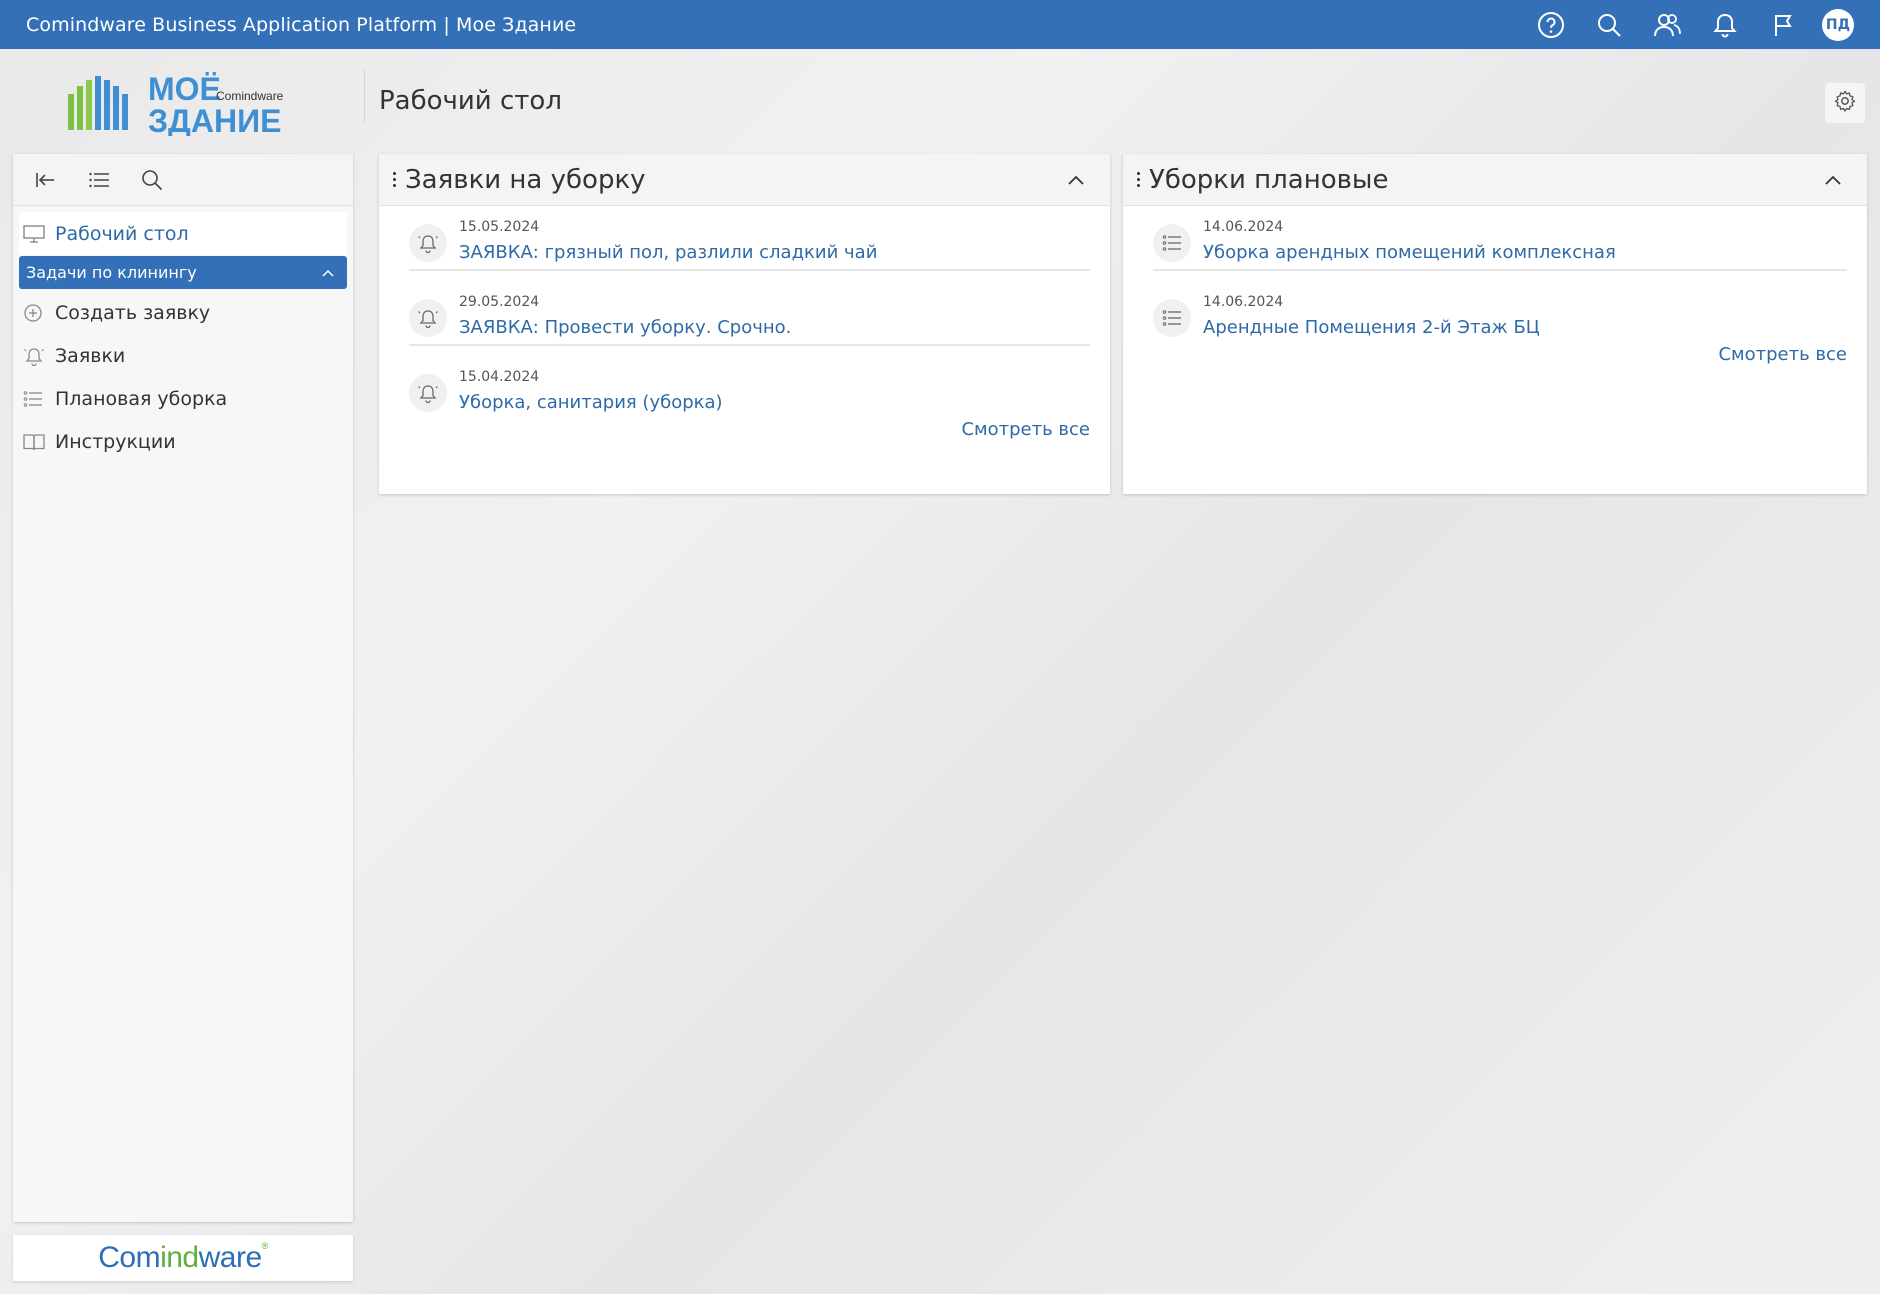 The width and height of the screenshot is (1880, 1294). I want to click on sidebar-item-planned-cleaning: Плановая уборка, so click(183, 398).